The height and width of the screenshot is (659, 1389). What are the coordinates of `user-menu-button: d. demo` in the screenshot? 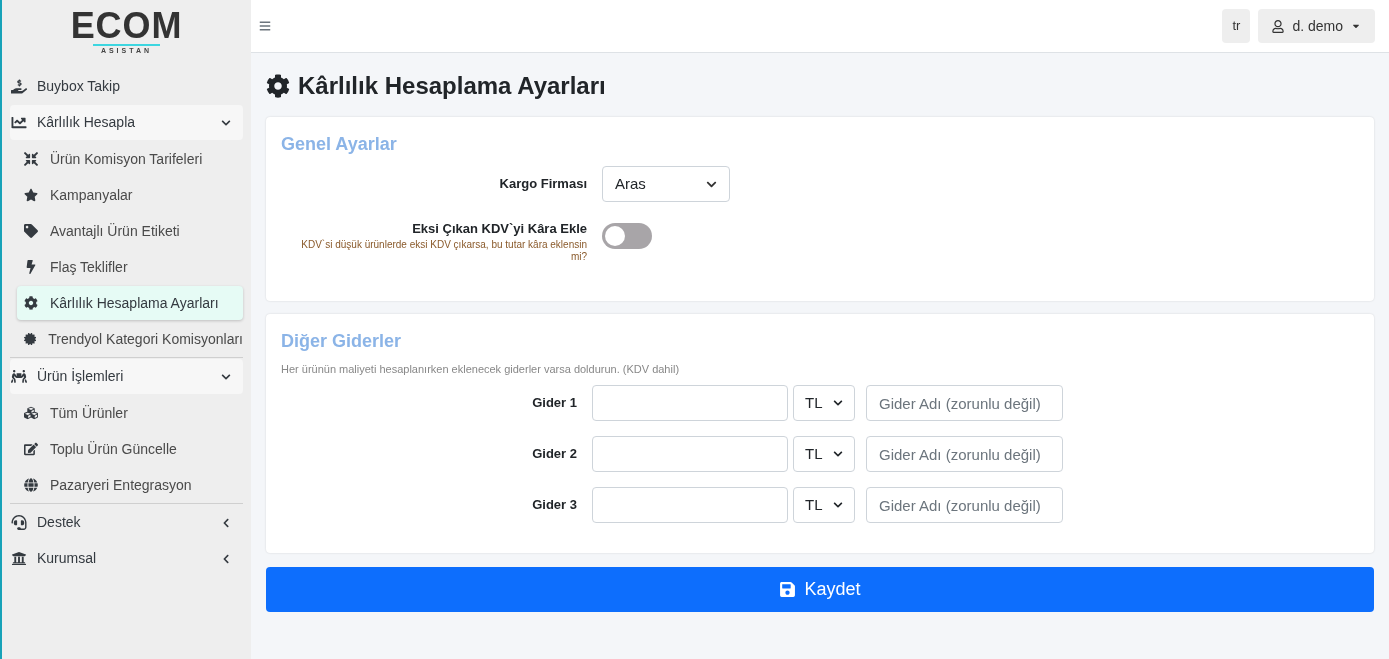 It's located at (1316, 26).